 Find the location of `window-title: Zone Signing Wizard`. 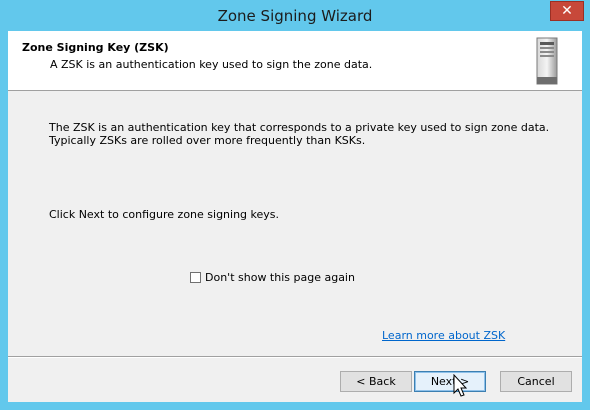

window-title: Zone Signing Wizard is located at coordinates (295, 16).